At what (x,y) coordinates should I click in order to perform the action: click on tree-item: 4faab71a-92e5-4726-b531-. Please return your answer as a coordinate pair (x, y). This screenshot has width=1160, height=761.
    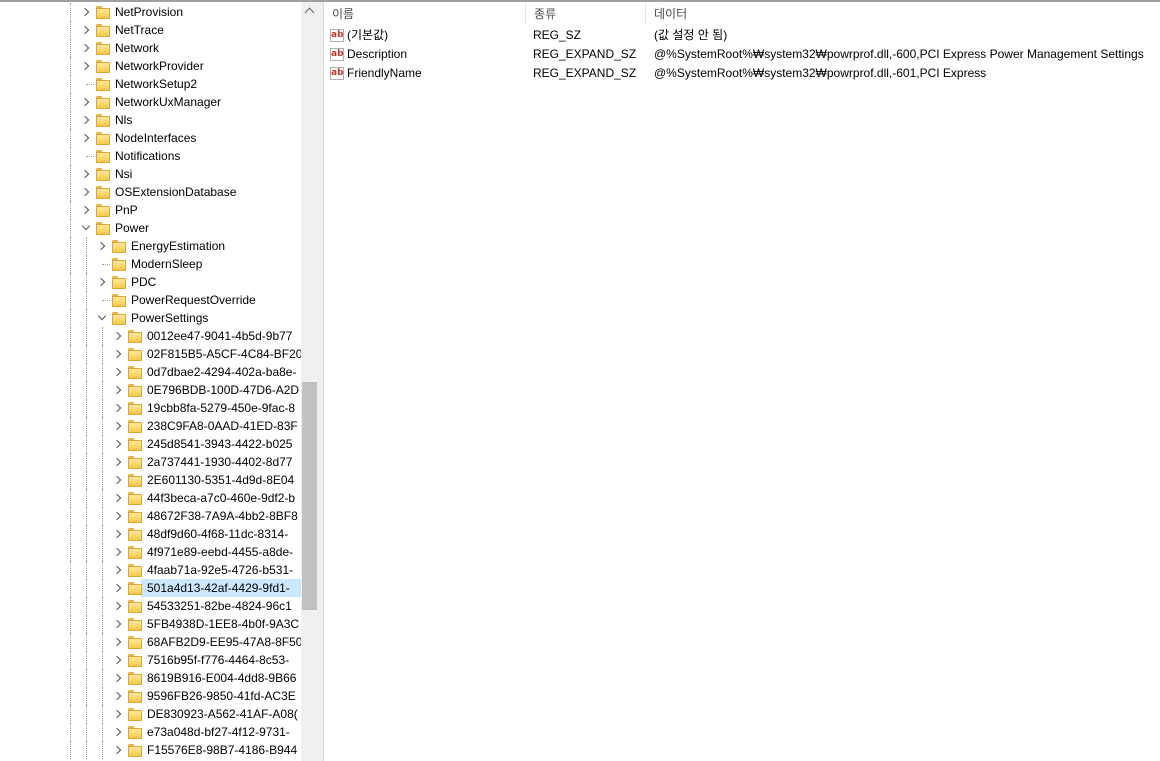
    Looking at the image, I should click on (150, 570).